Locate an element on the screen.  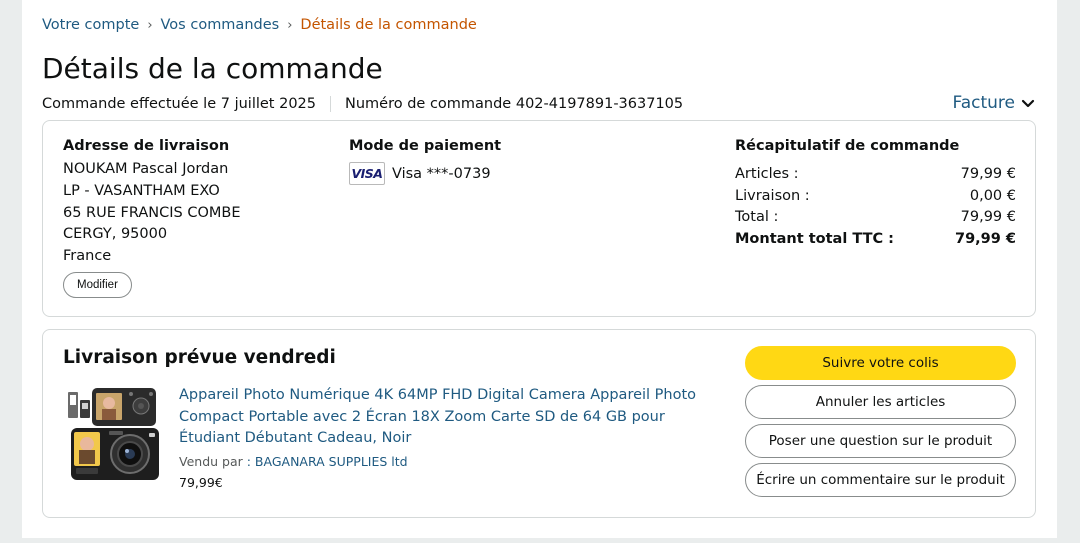
address-line: 65 RUE FRANCIS COMBE is located at coordinates (152, 212).